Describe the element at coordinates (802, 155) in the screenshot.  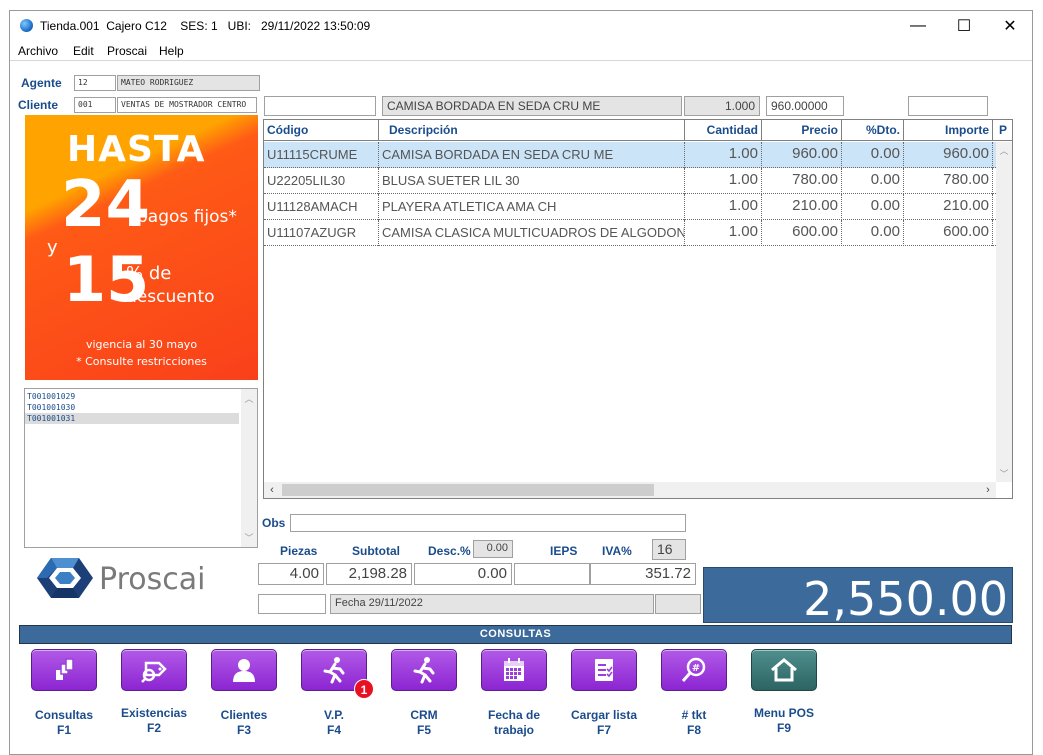
I see `cell-precio: 960.00` at that location.